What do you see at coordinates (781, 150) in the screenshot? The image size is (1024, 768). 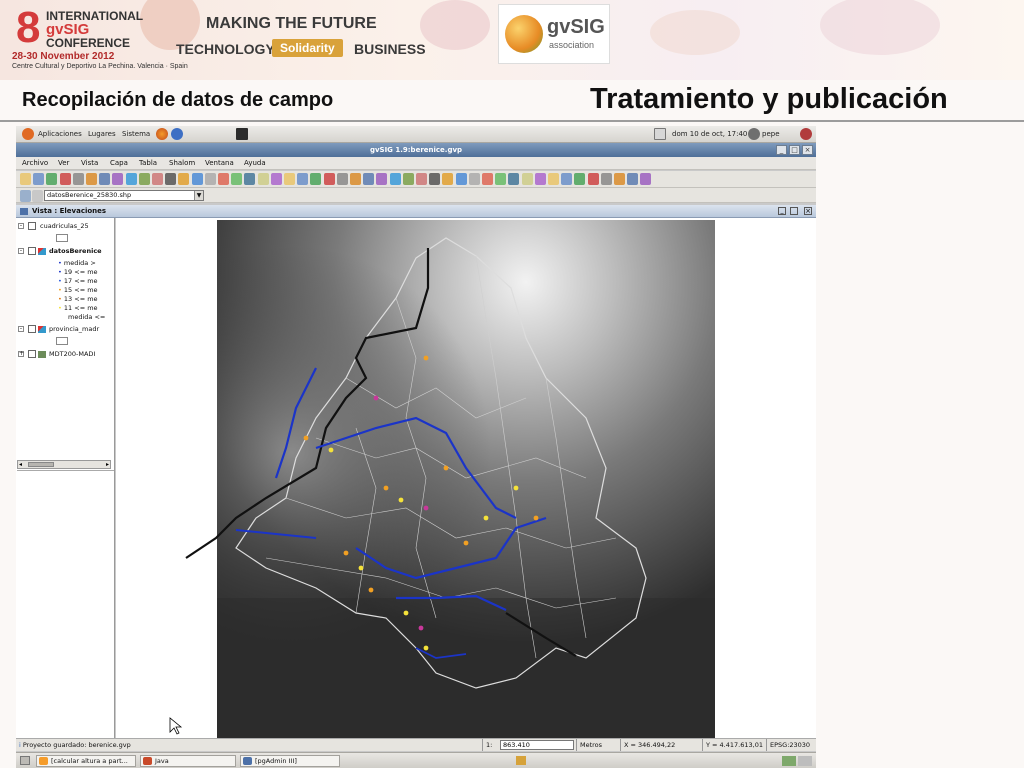 I see `minimize-button: _` at bounding box center [781, 150].